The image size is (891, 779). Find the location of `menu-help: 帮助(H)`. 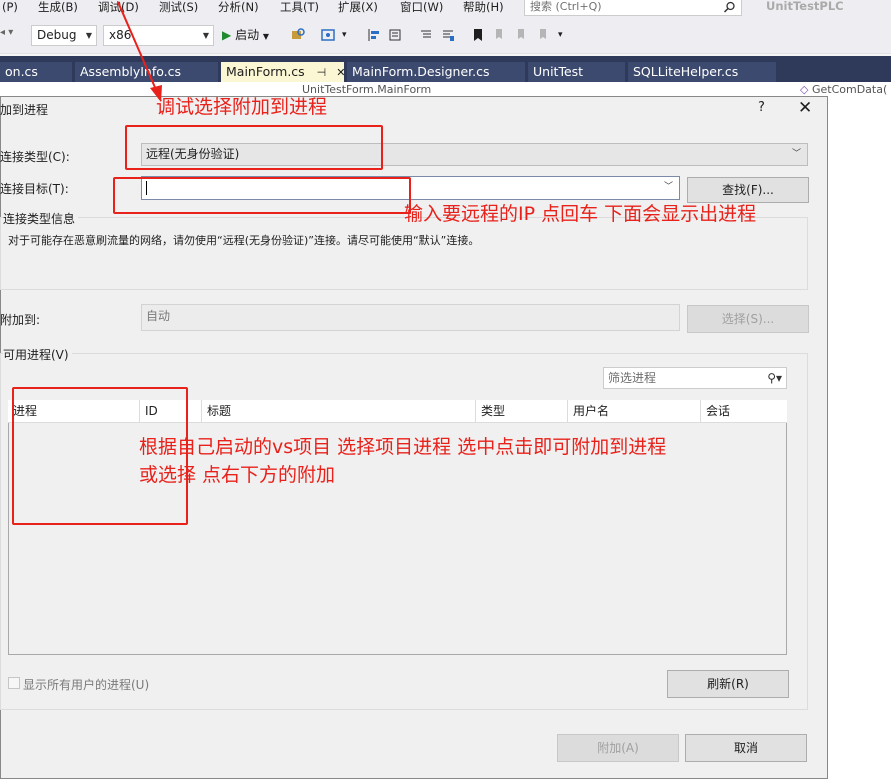

menu-help: 帮助(H) is located at coordinates (483, 8).